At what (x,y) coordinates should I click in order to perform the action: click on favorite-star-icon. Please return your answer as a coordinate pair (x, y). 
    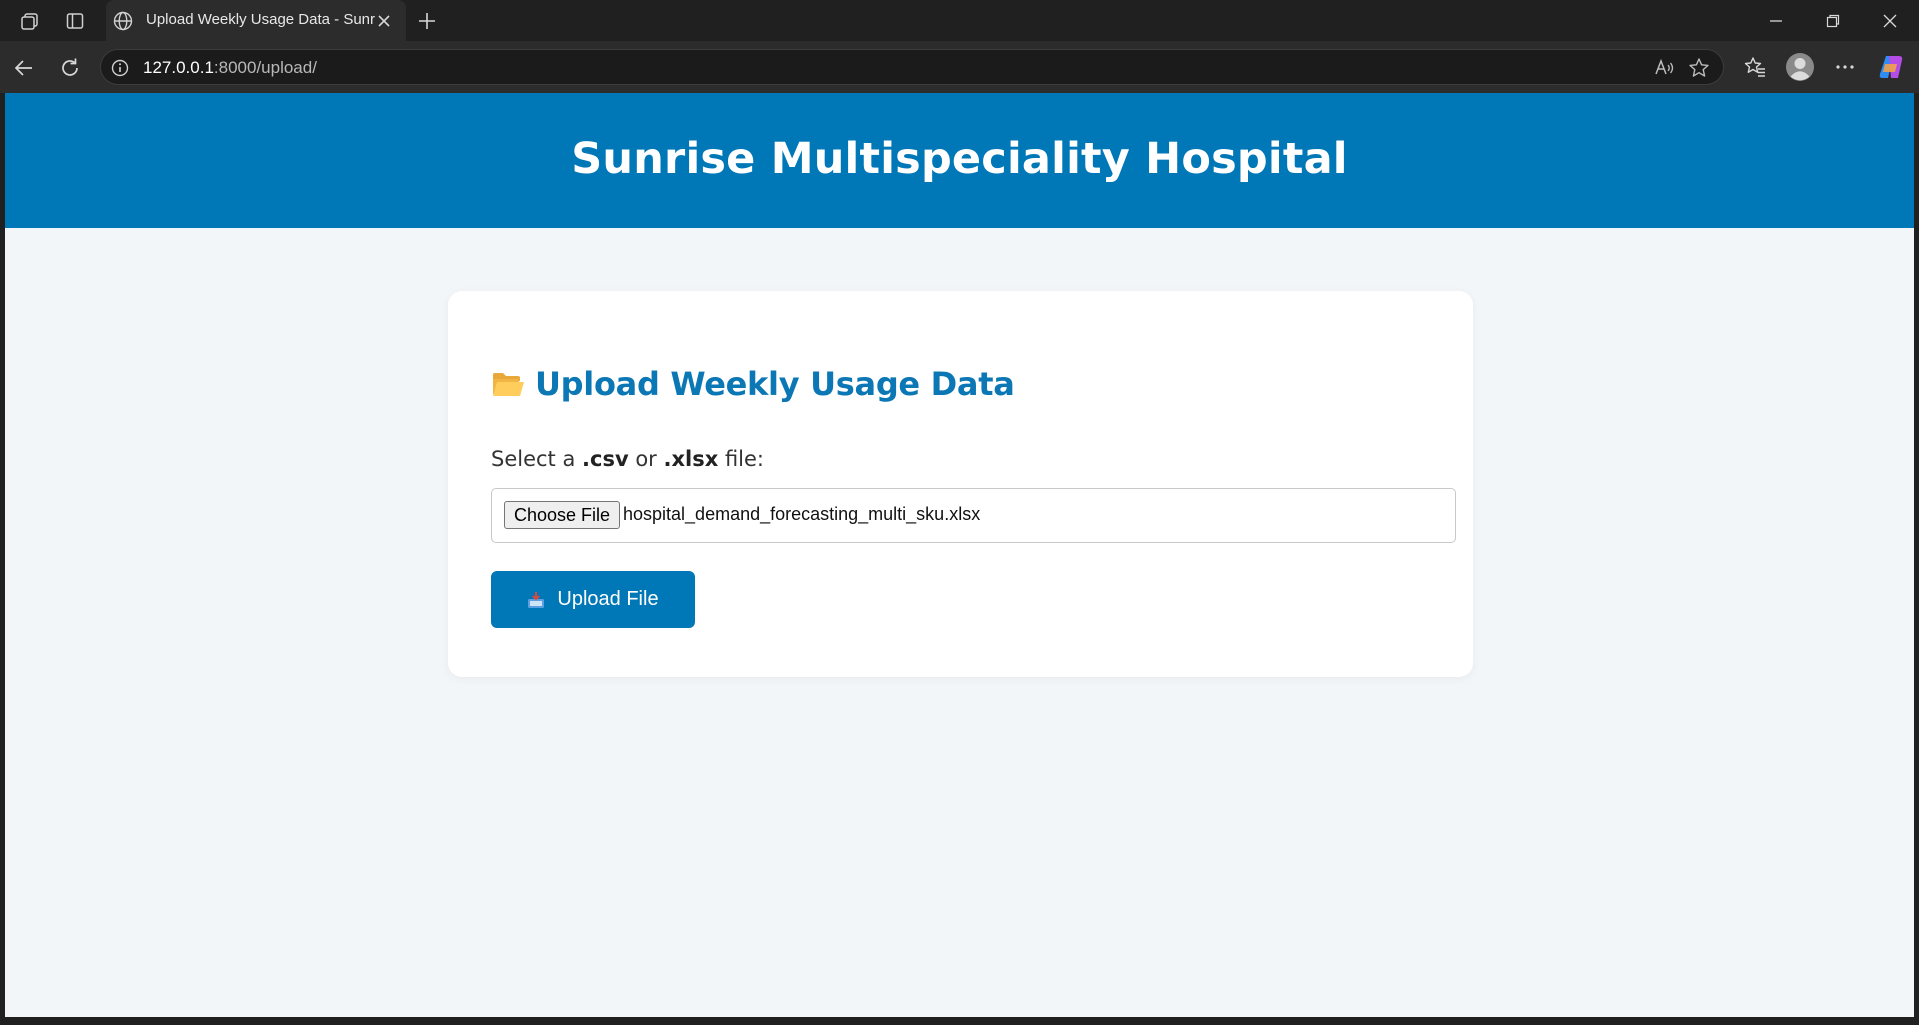
    Looking at the image, I should click on (1699, 68).